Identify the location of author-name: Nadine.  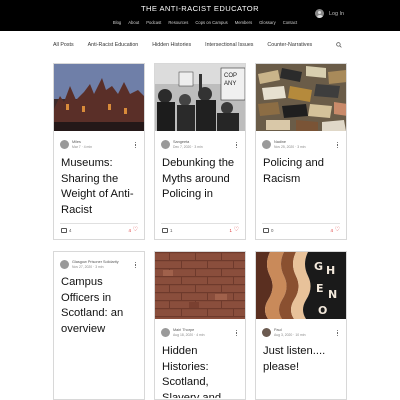
(289, 142).